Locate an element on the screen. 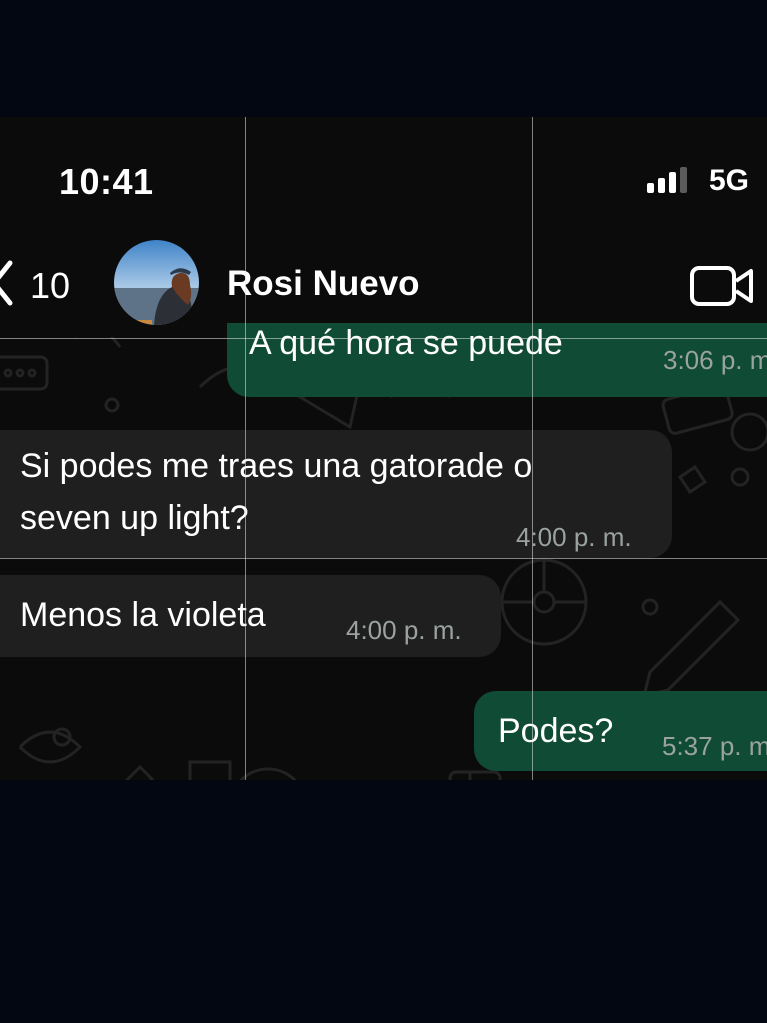 Image resolution: width=767 pixels, height=1023 pixels. message-text-line: seven up light? is located at coordinates (134, 518).